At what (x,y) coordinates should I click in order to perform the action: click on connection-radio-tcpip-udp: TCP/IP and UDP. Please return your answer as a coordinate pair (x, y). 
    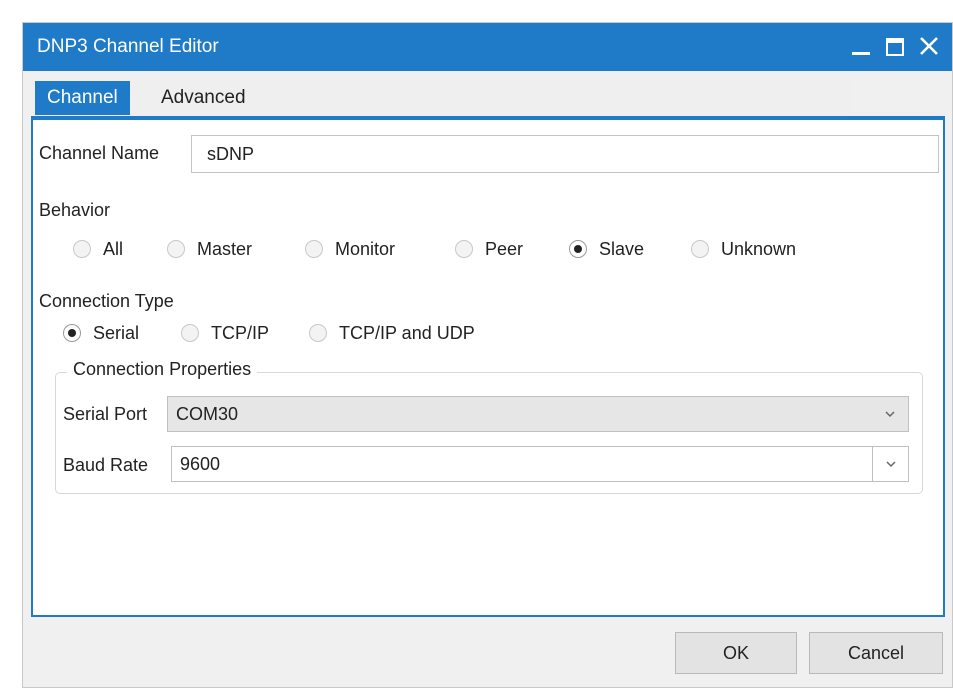
    Looking at the image, I should click on (392, 333).